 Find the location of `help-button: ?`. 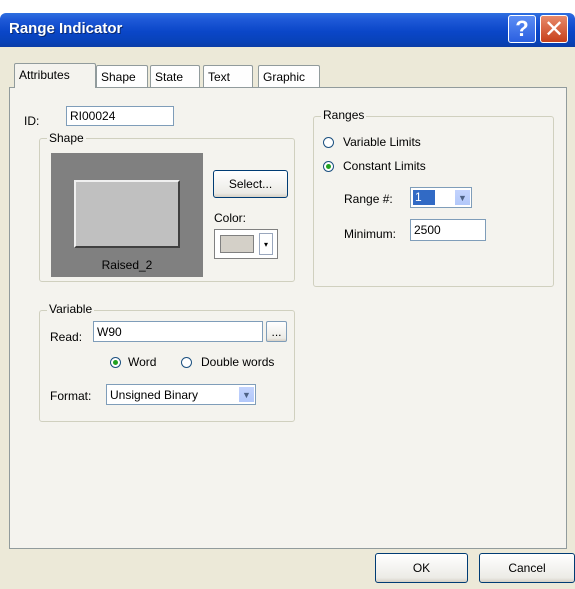

help-button: ? is located at coordinates (522, 29).